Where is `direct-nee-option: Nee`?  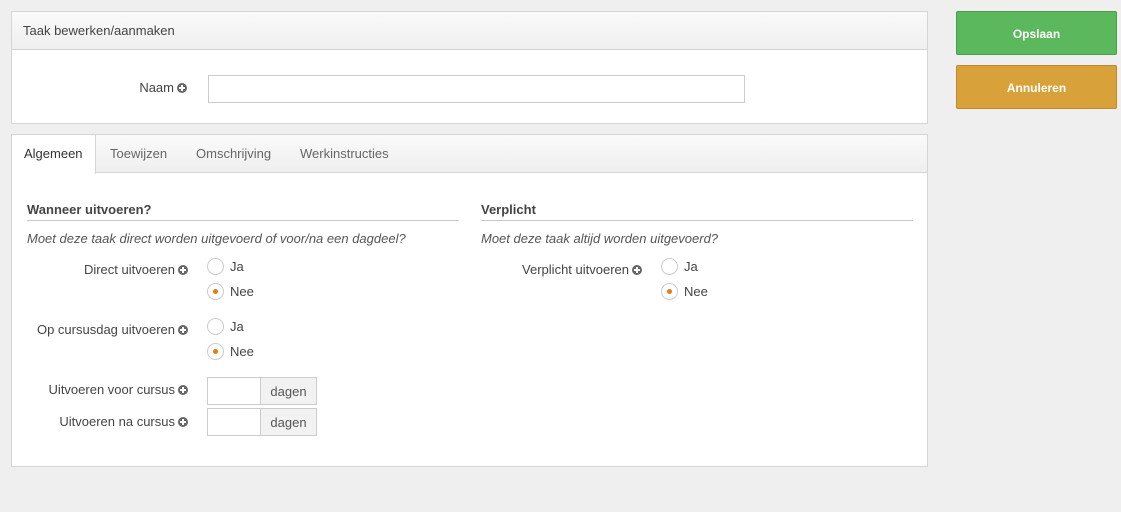 direct-nee-option: Nee is located at coordinates (230, 291).